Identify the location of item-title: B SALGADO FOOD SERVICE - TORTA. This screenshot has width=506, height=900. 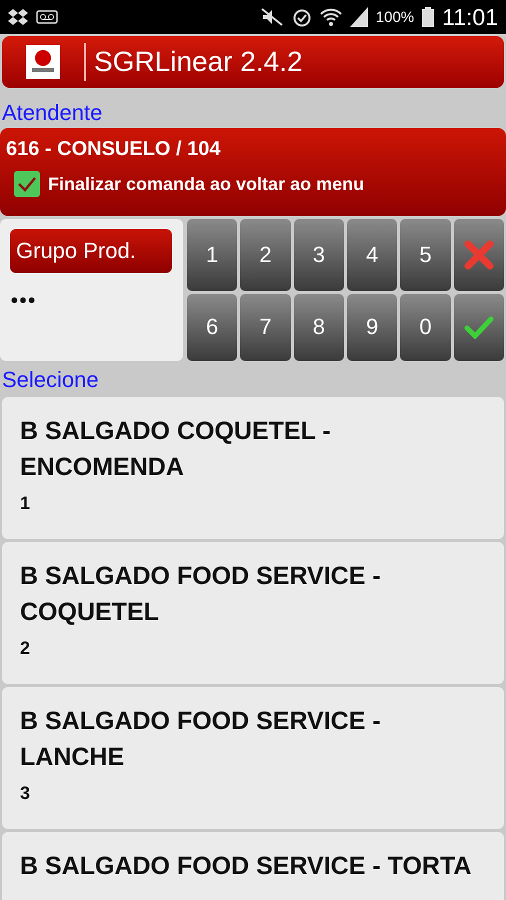
(246, 866).